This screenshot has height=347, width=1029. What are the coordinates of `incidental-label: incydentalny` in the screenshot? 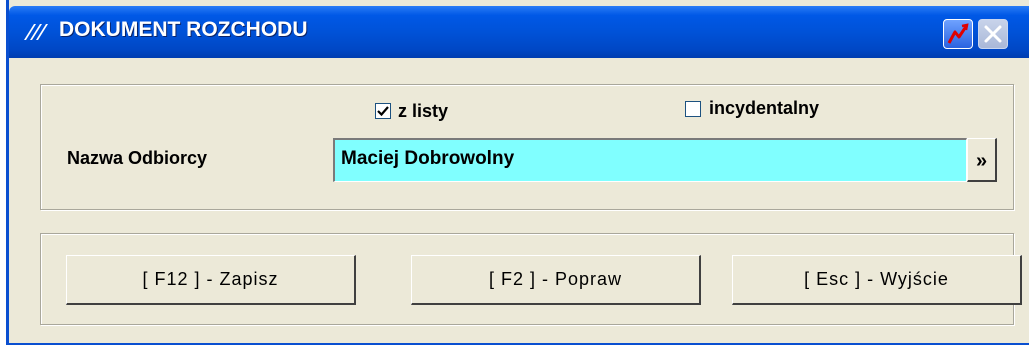 It's located at (764, 108).